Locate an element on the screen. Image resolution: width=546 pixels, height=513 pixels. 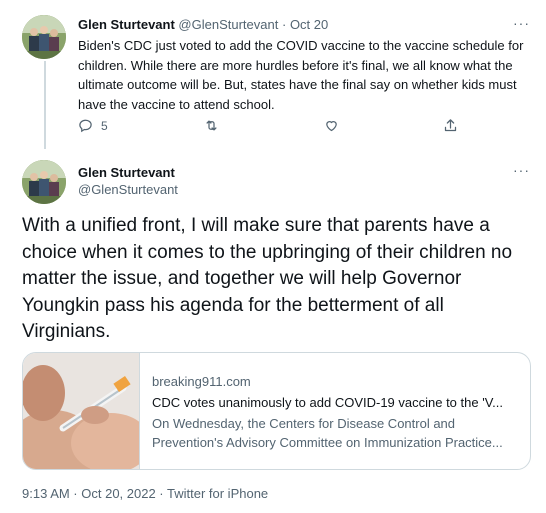
share-button is located at coordinates (450, 125).